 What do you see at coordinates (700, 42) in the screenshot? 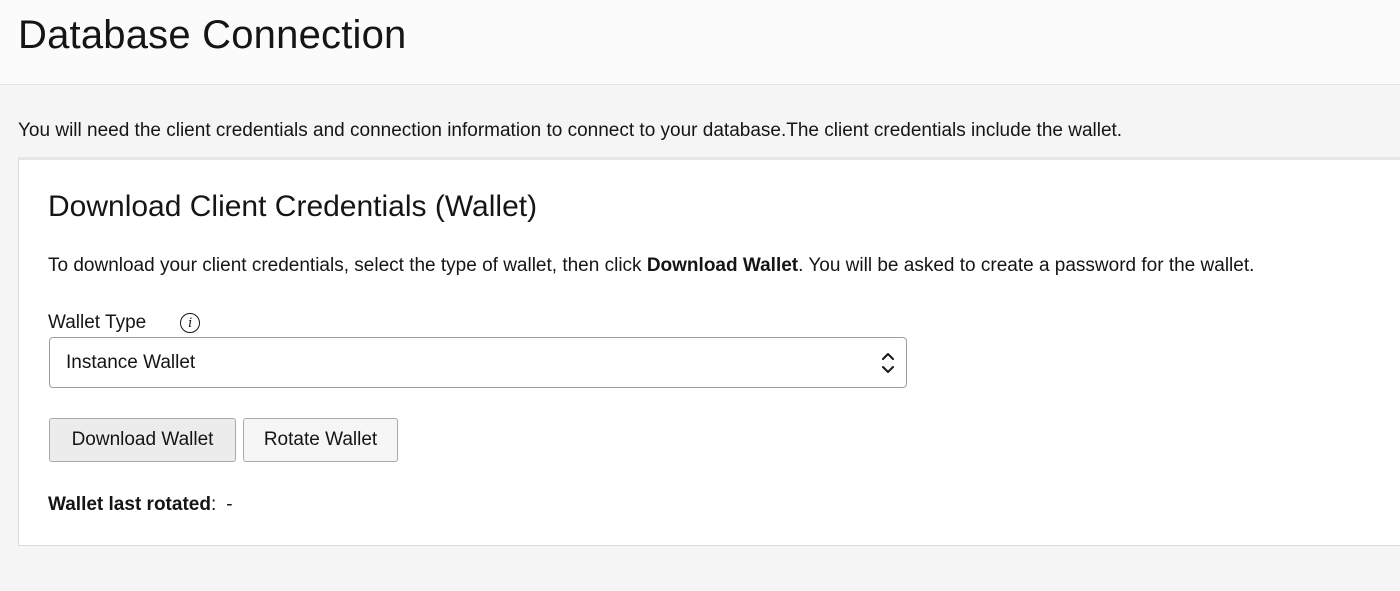
I see `page-header: Database Connection` at bounding box center [700, 42].